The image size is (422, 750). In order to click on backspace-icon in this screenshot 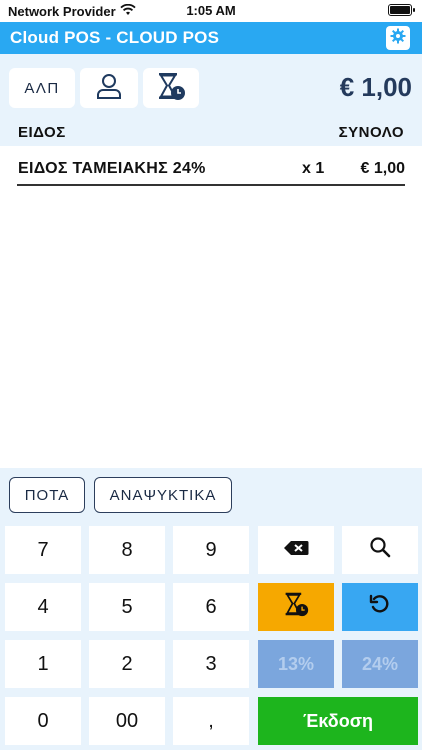, I will do `click(296, 550)`.